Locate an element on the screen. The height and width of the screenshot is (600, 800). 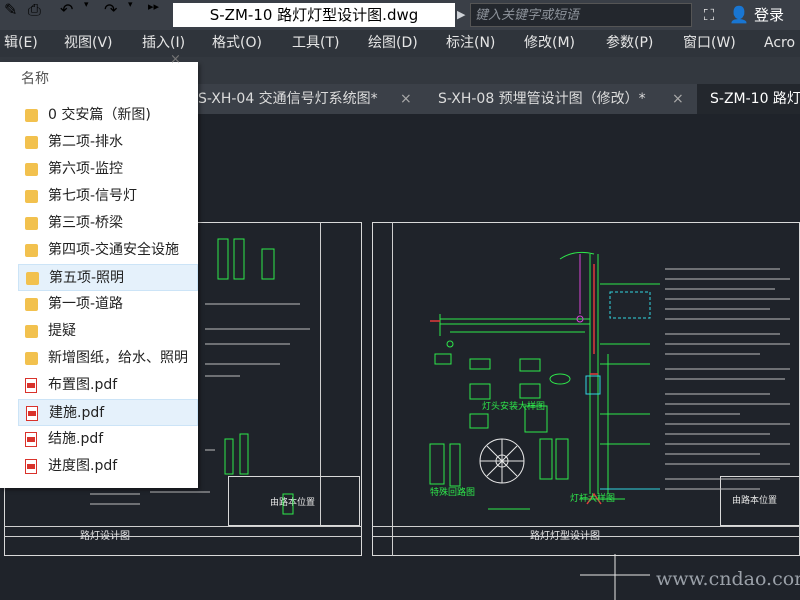
file-item-label: 提疑 is located at coordinates (62, 331).